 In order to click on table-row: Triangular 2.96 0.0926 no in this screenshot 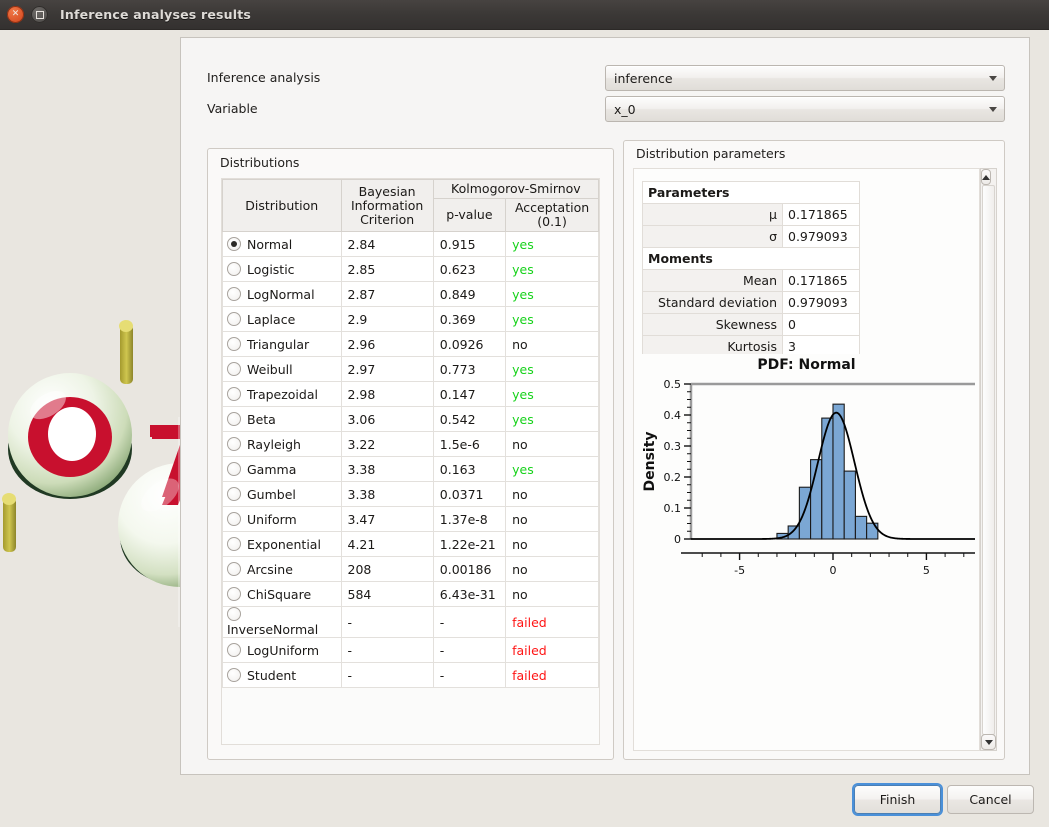, I will do `click(410, 344)`.